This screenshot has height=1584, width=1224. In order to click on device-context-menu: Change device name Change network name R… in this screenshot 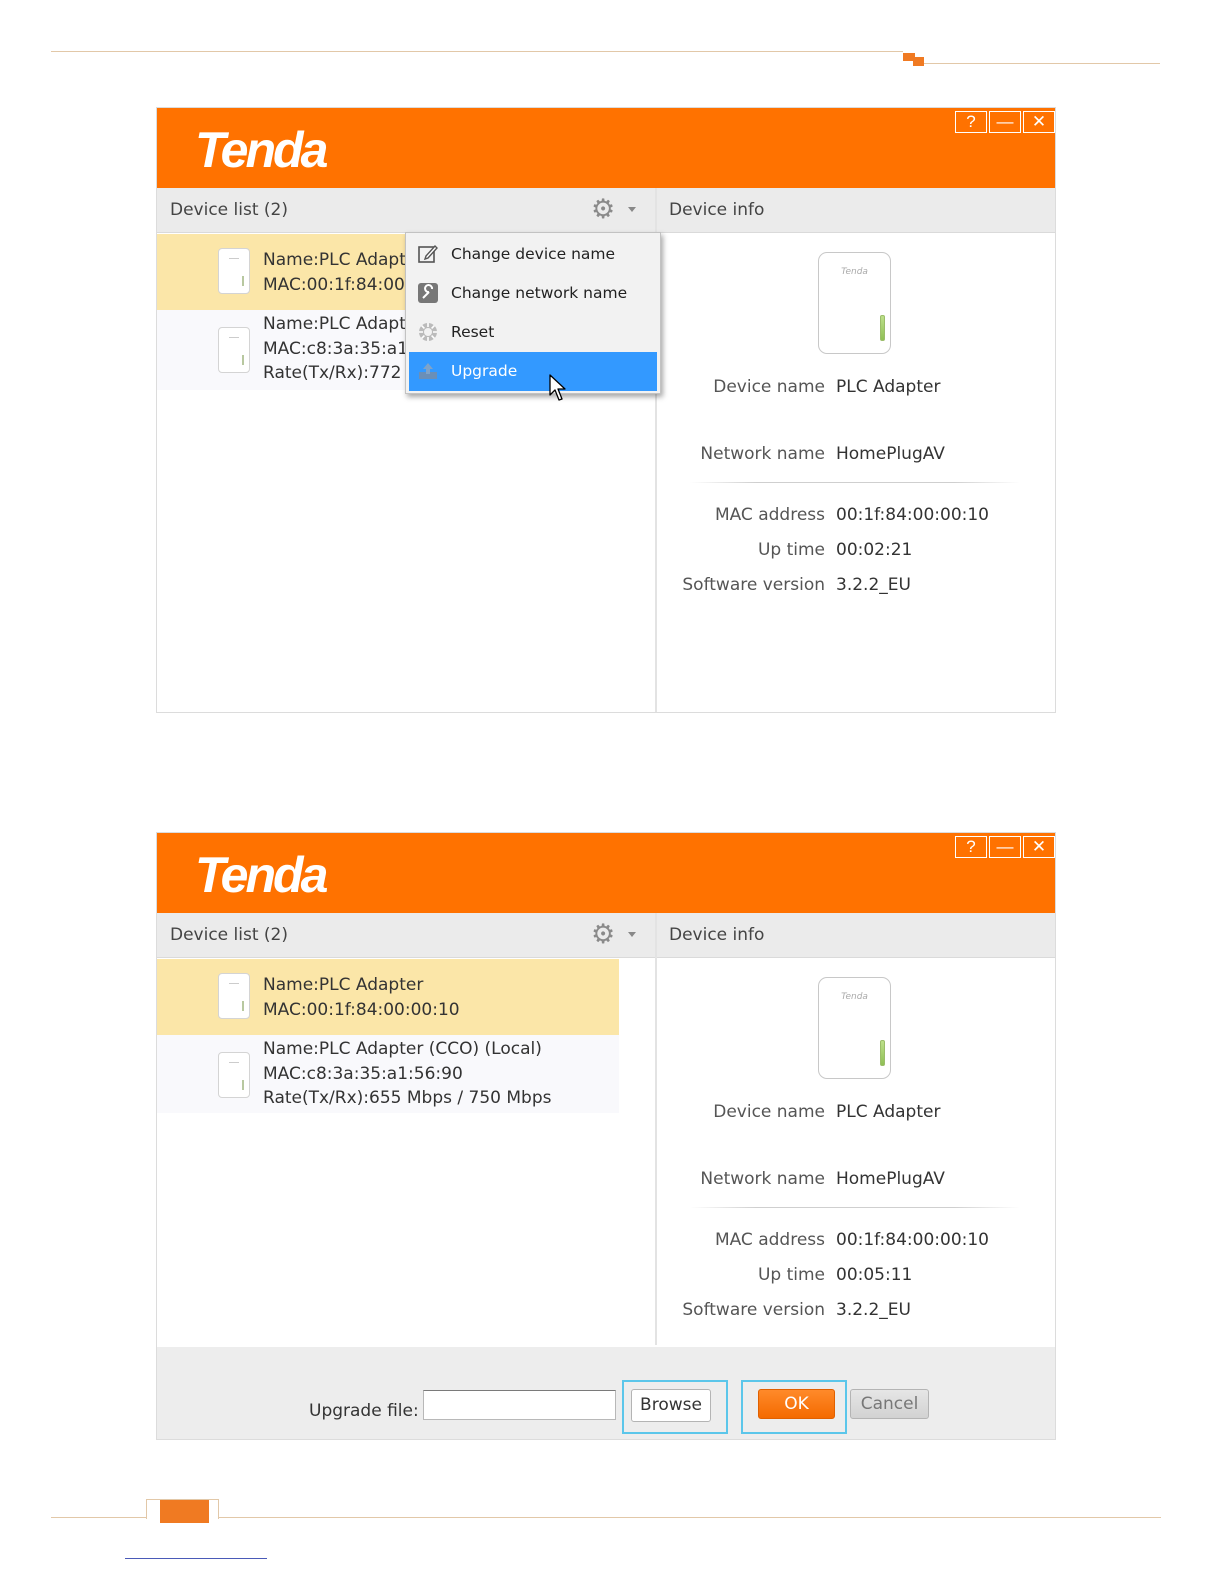, I will do `click(533, 313)`.